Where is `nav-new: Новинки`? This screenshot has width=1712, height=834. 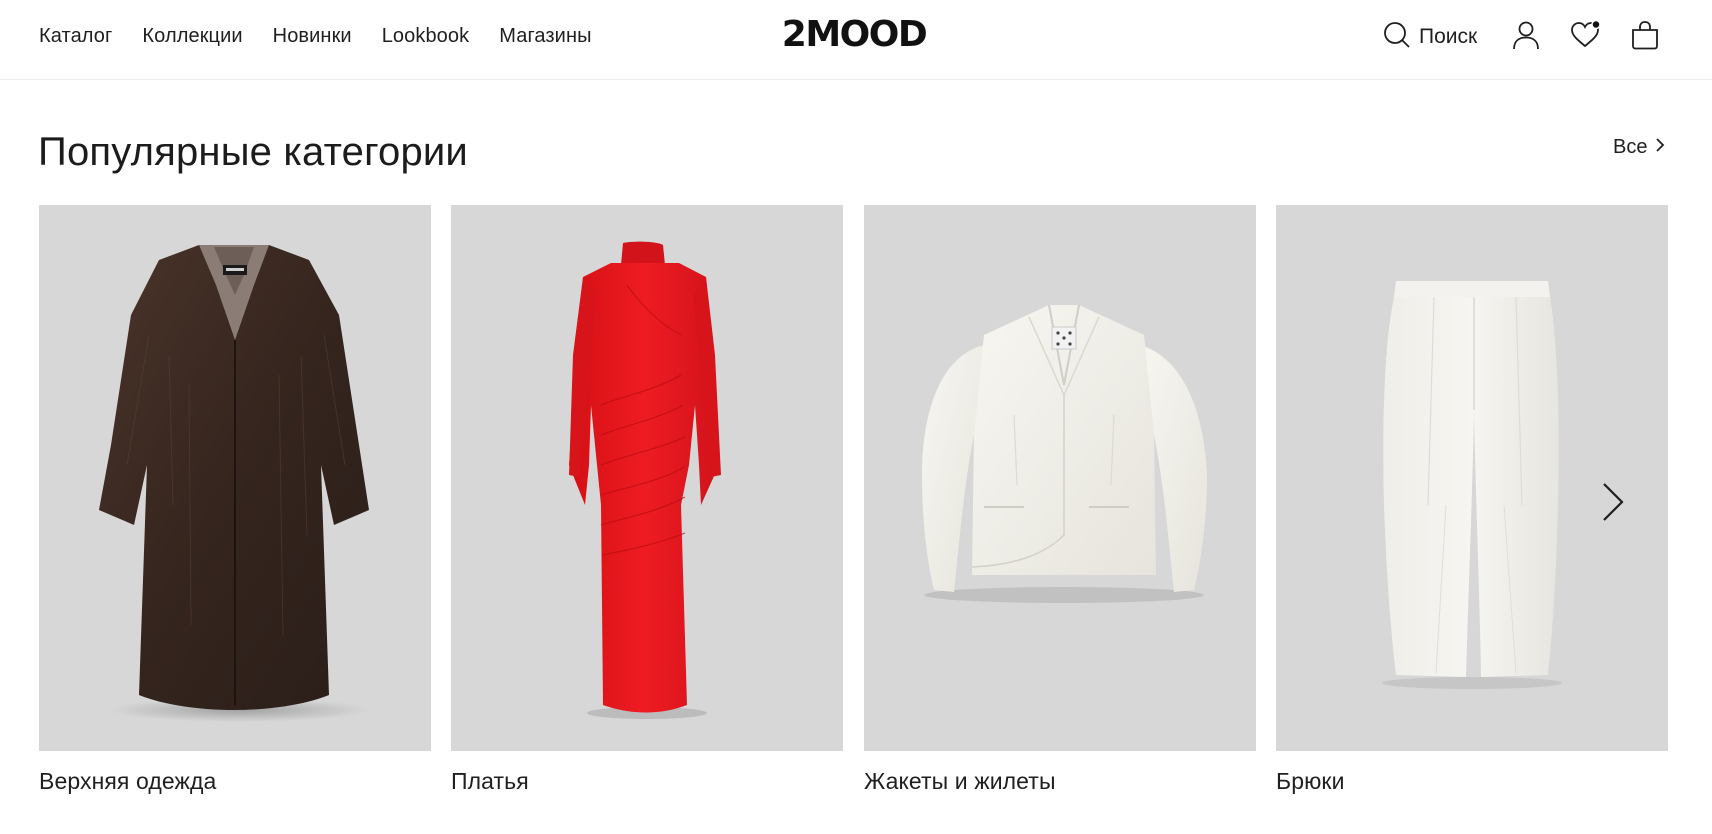
nav-new: Новинки is located at coordinates (312, 36).